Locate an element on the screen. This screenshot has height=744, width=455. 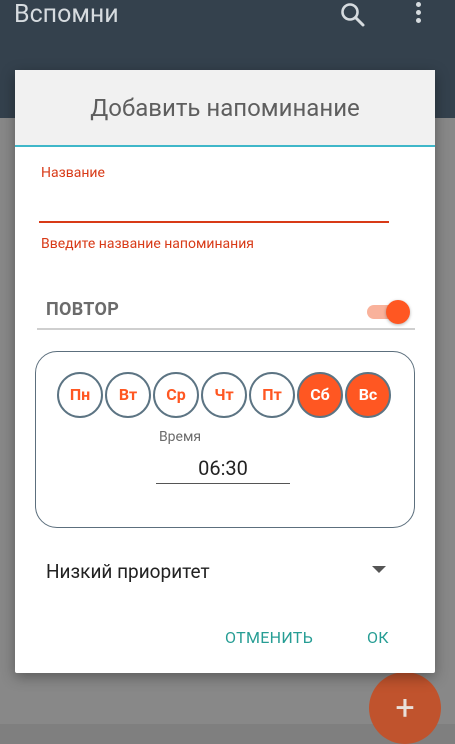
day-toggle-tue: Вт is located at coordinates (128, 395).